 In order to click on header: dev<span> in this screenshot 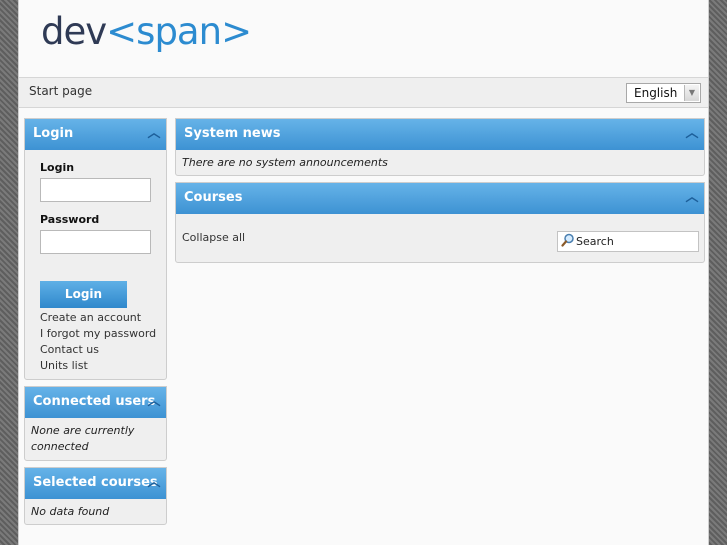, I will do `click(363, 38)`.